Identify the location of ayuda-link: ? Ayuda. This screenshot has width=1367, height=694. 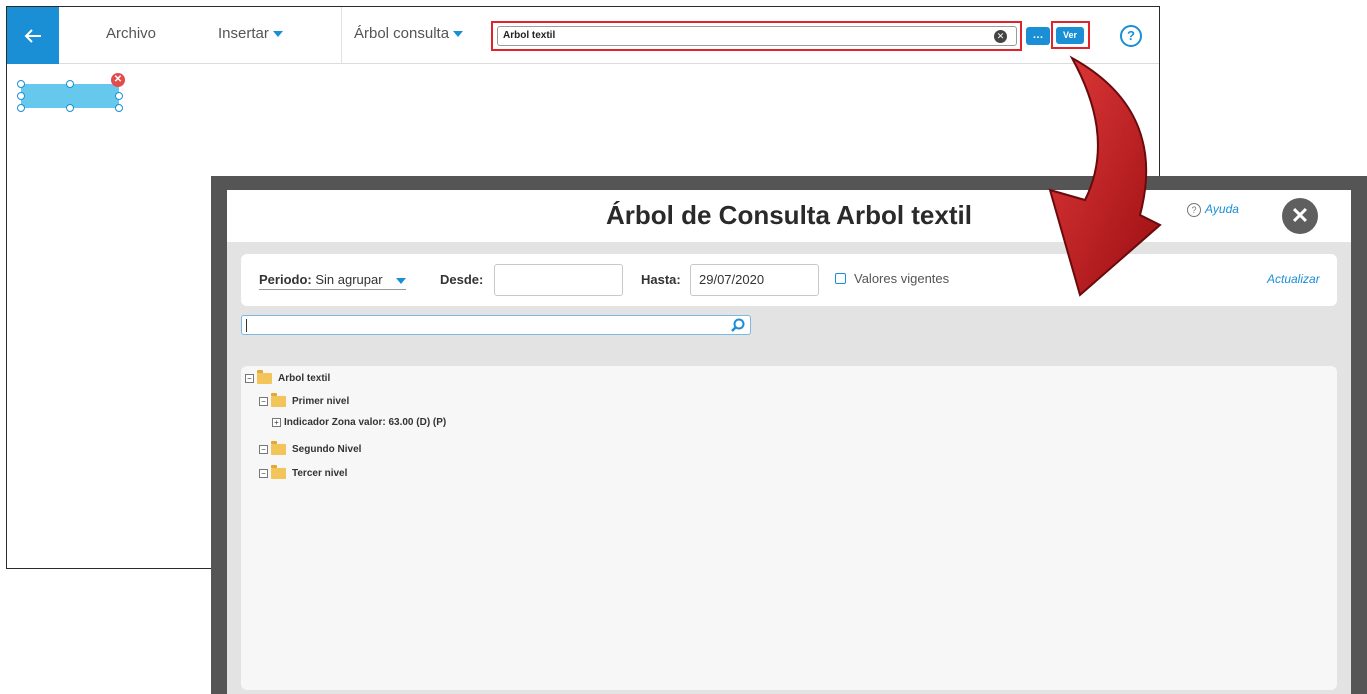
(1213, 209).